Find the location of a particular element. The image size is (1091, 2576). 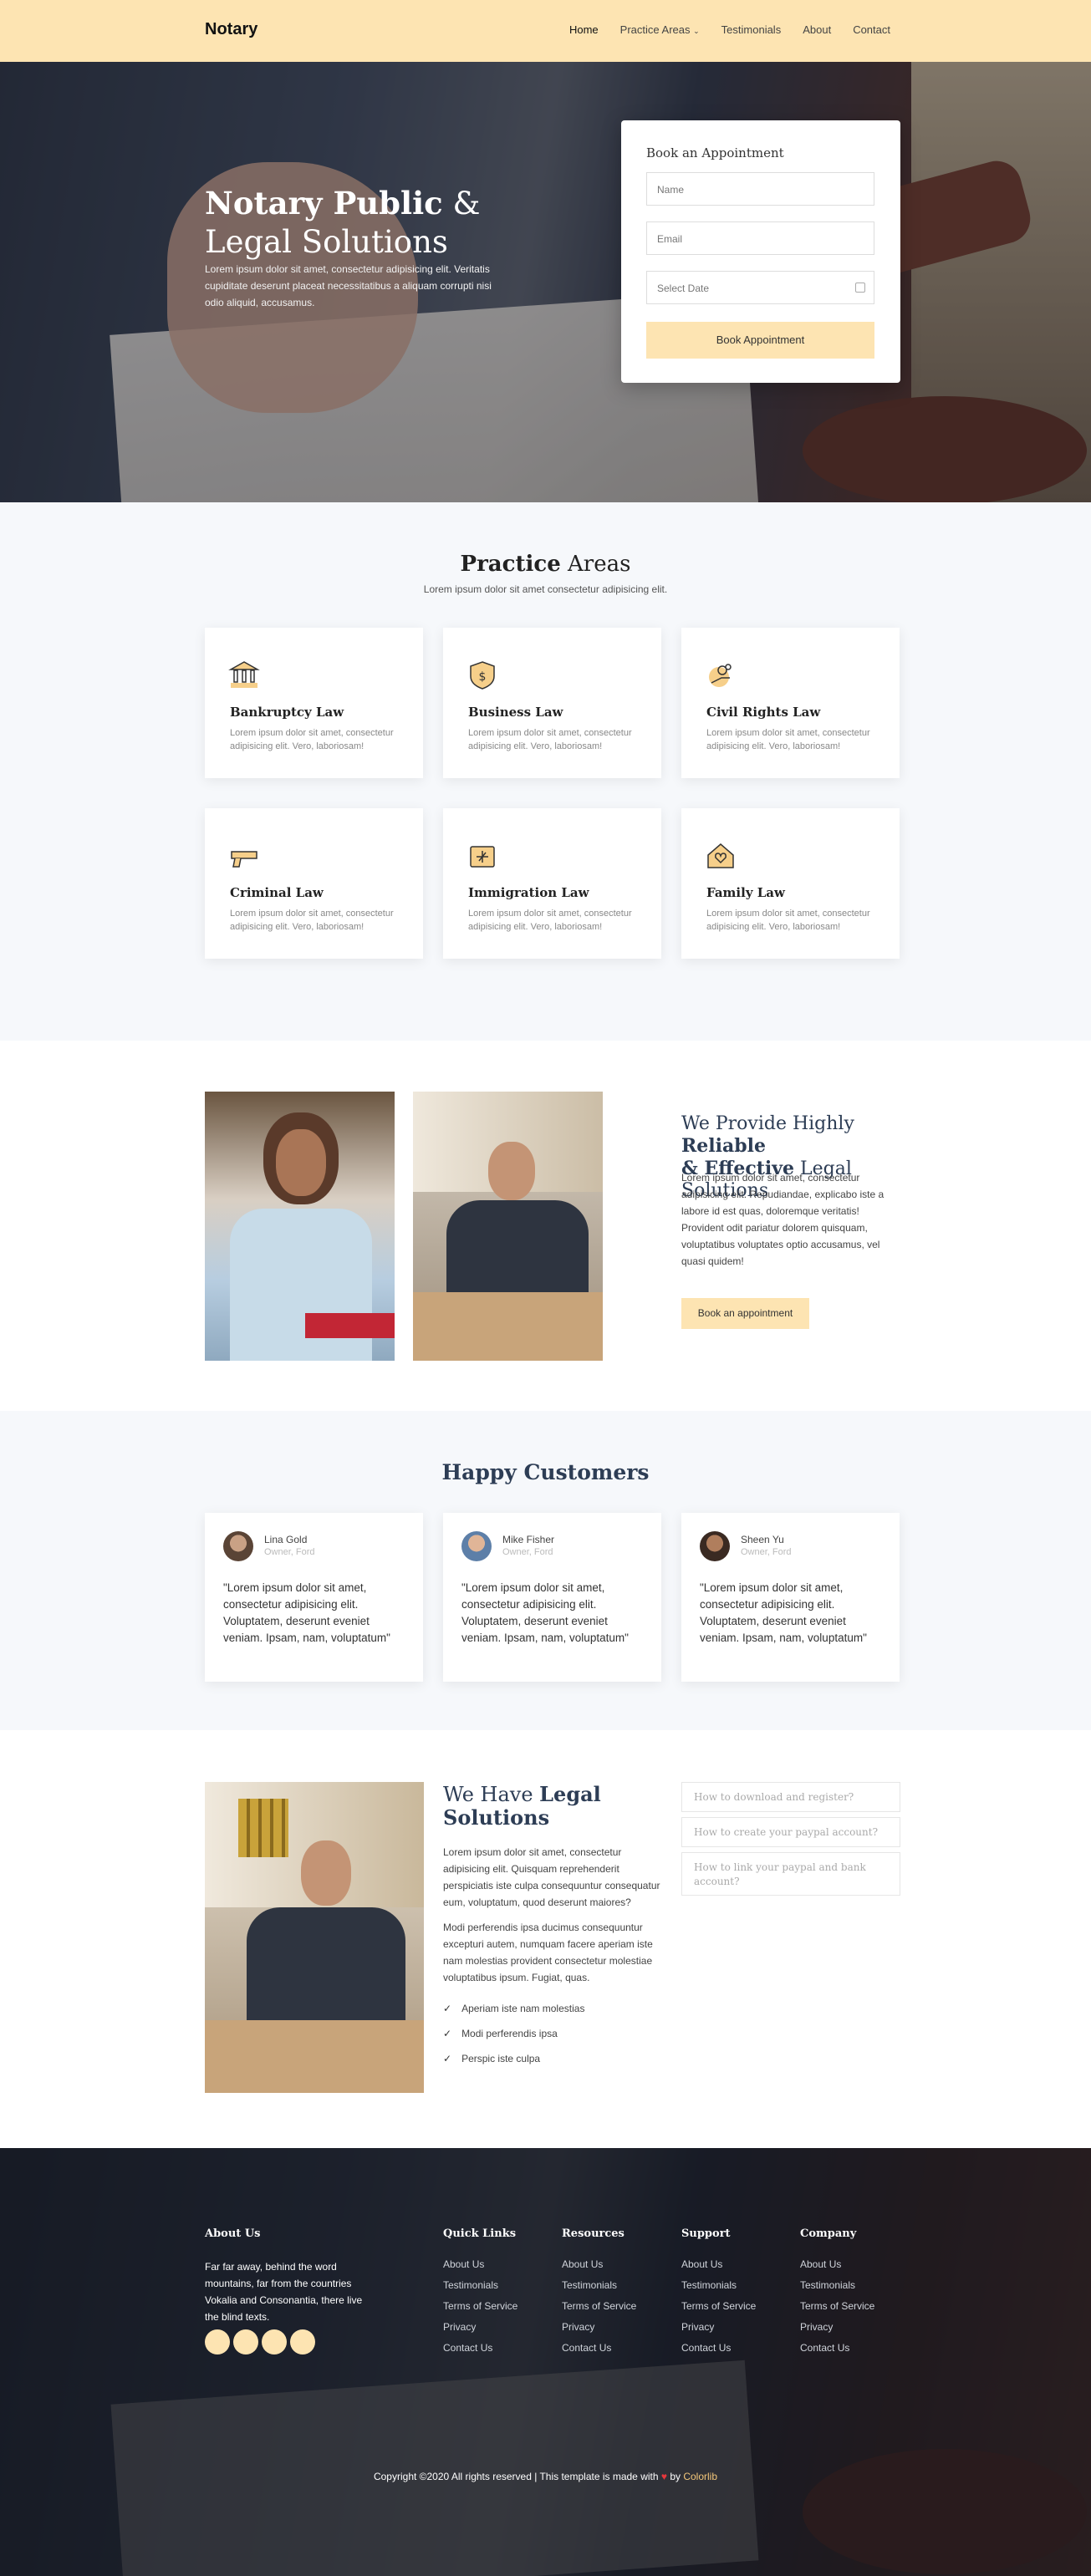

appointment-form-title: Book an Appointment is located at coordinates (715, 152).